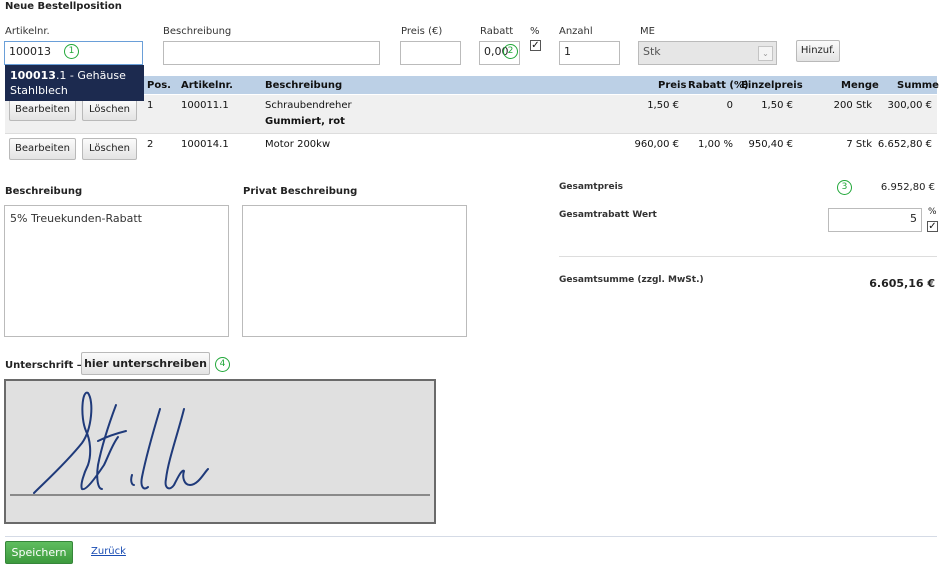 This screenshot has height=570, width=945. What do you see at coordinates (471, 114) in the screenshot?
I see `table-row` at bounding box center [471, 114].